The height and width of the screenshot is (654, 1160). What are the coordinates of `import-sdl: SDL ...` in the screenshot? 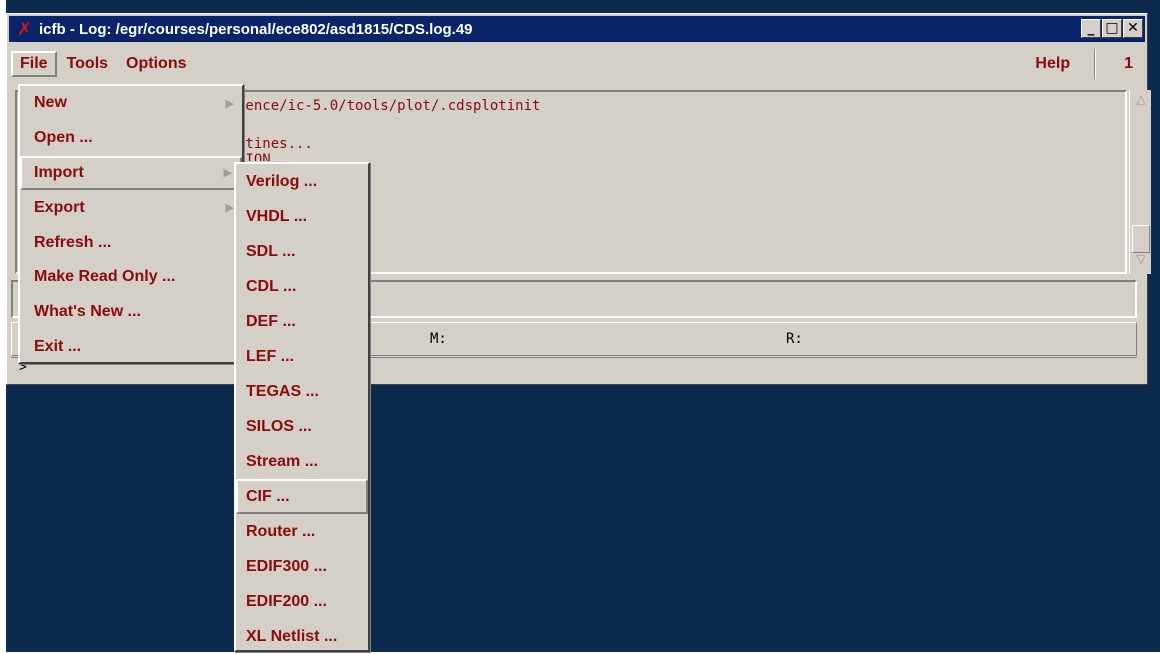 It's located at (302, 251).